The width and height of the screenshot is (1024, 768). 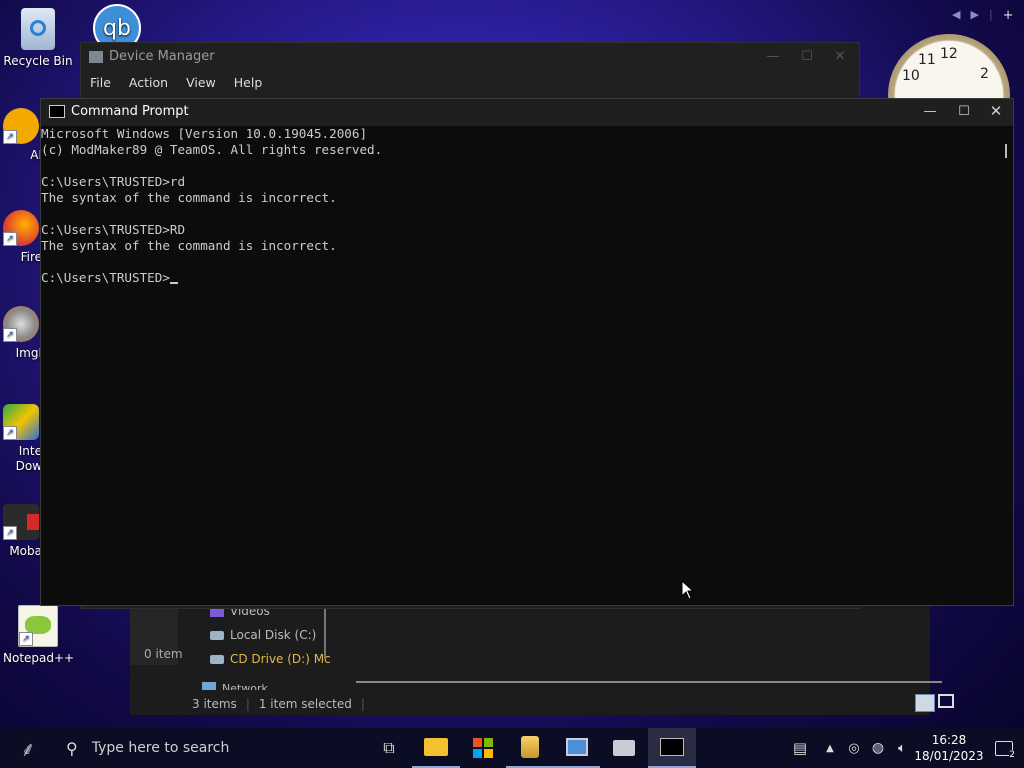 What do you see at coordinates (21, 126) in the screenshot?
I see `ai-app-icon: ↗` at bounding box center [21, 126].